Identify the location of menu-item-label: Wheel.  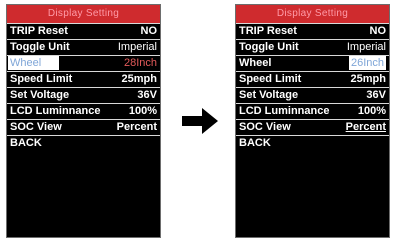
(255, 63).